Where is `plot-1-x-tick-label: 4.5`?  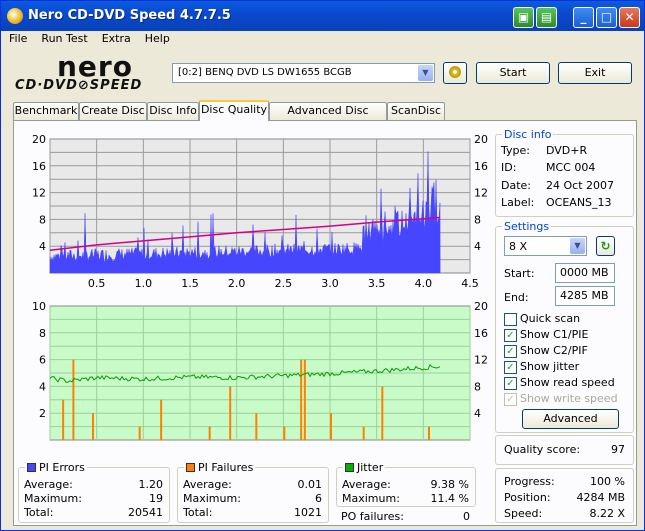
plot-1-x-tick-label: 4.5 is located at coordinates (470, 283).